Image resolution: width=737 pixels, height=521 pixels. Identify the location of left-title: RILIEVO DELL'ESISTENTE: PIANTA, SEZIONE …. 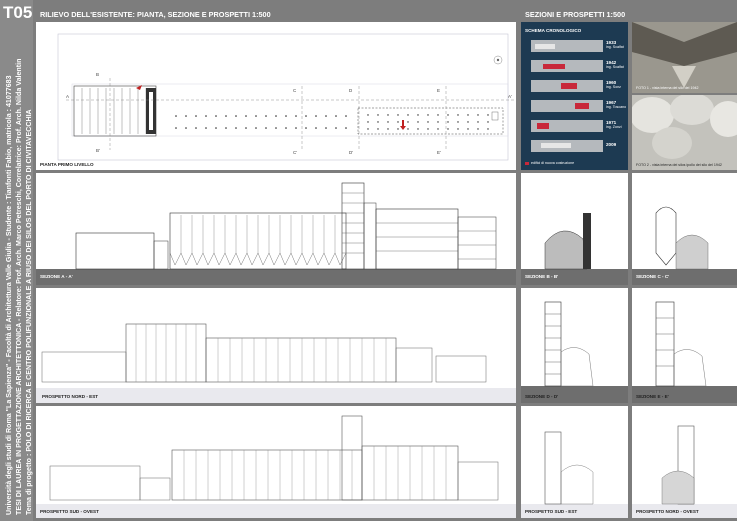
(155, 14).